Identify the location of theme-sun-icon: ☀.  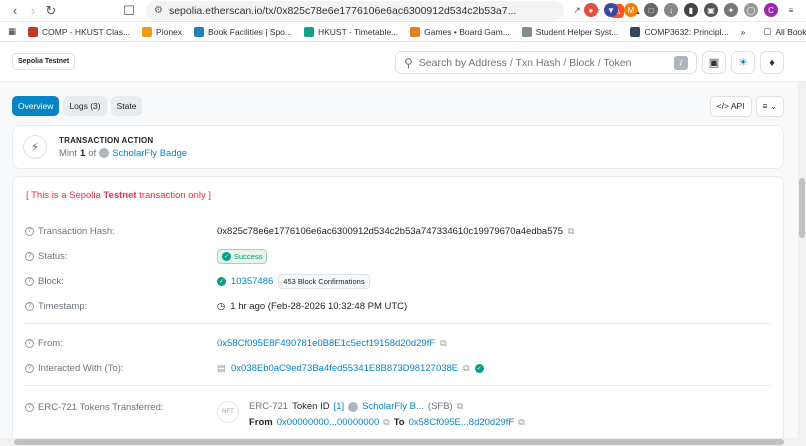
(743, 62).